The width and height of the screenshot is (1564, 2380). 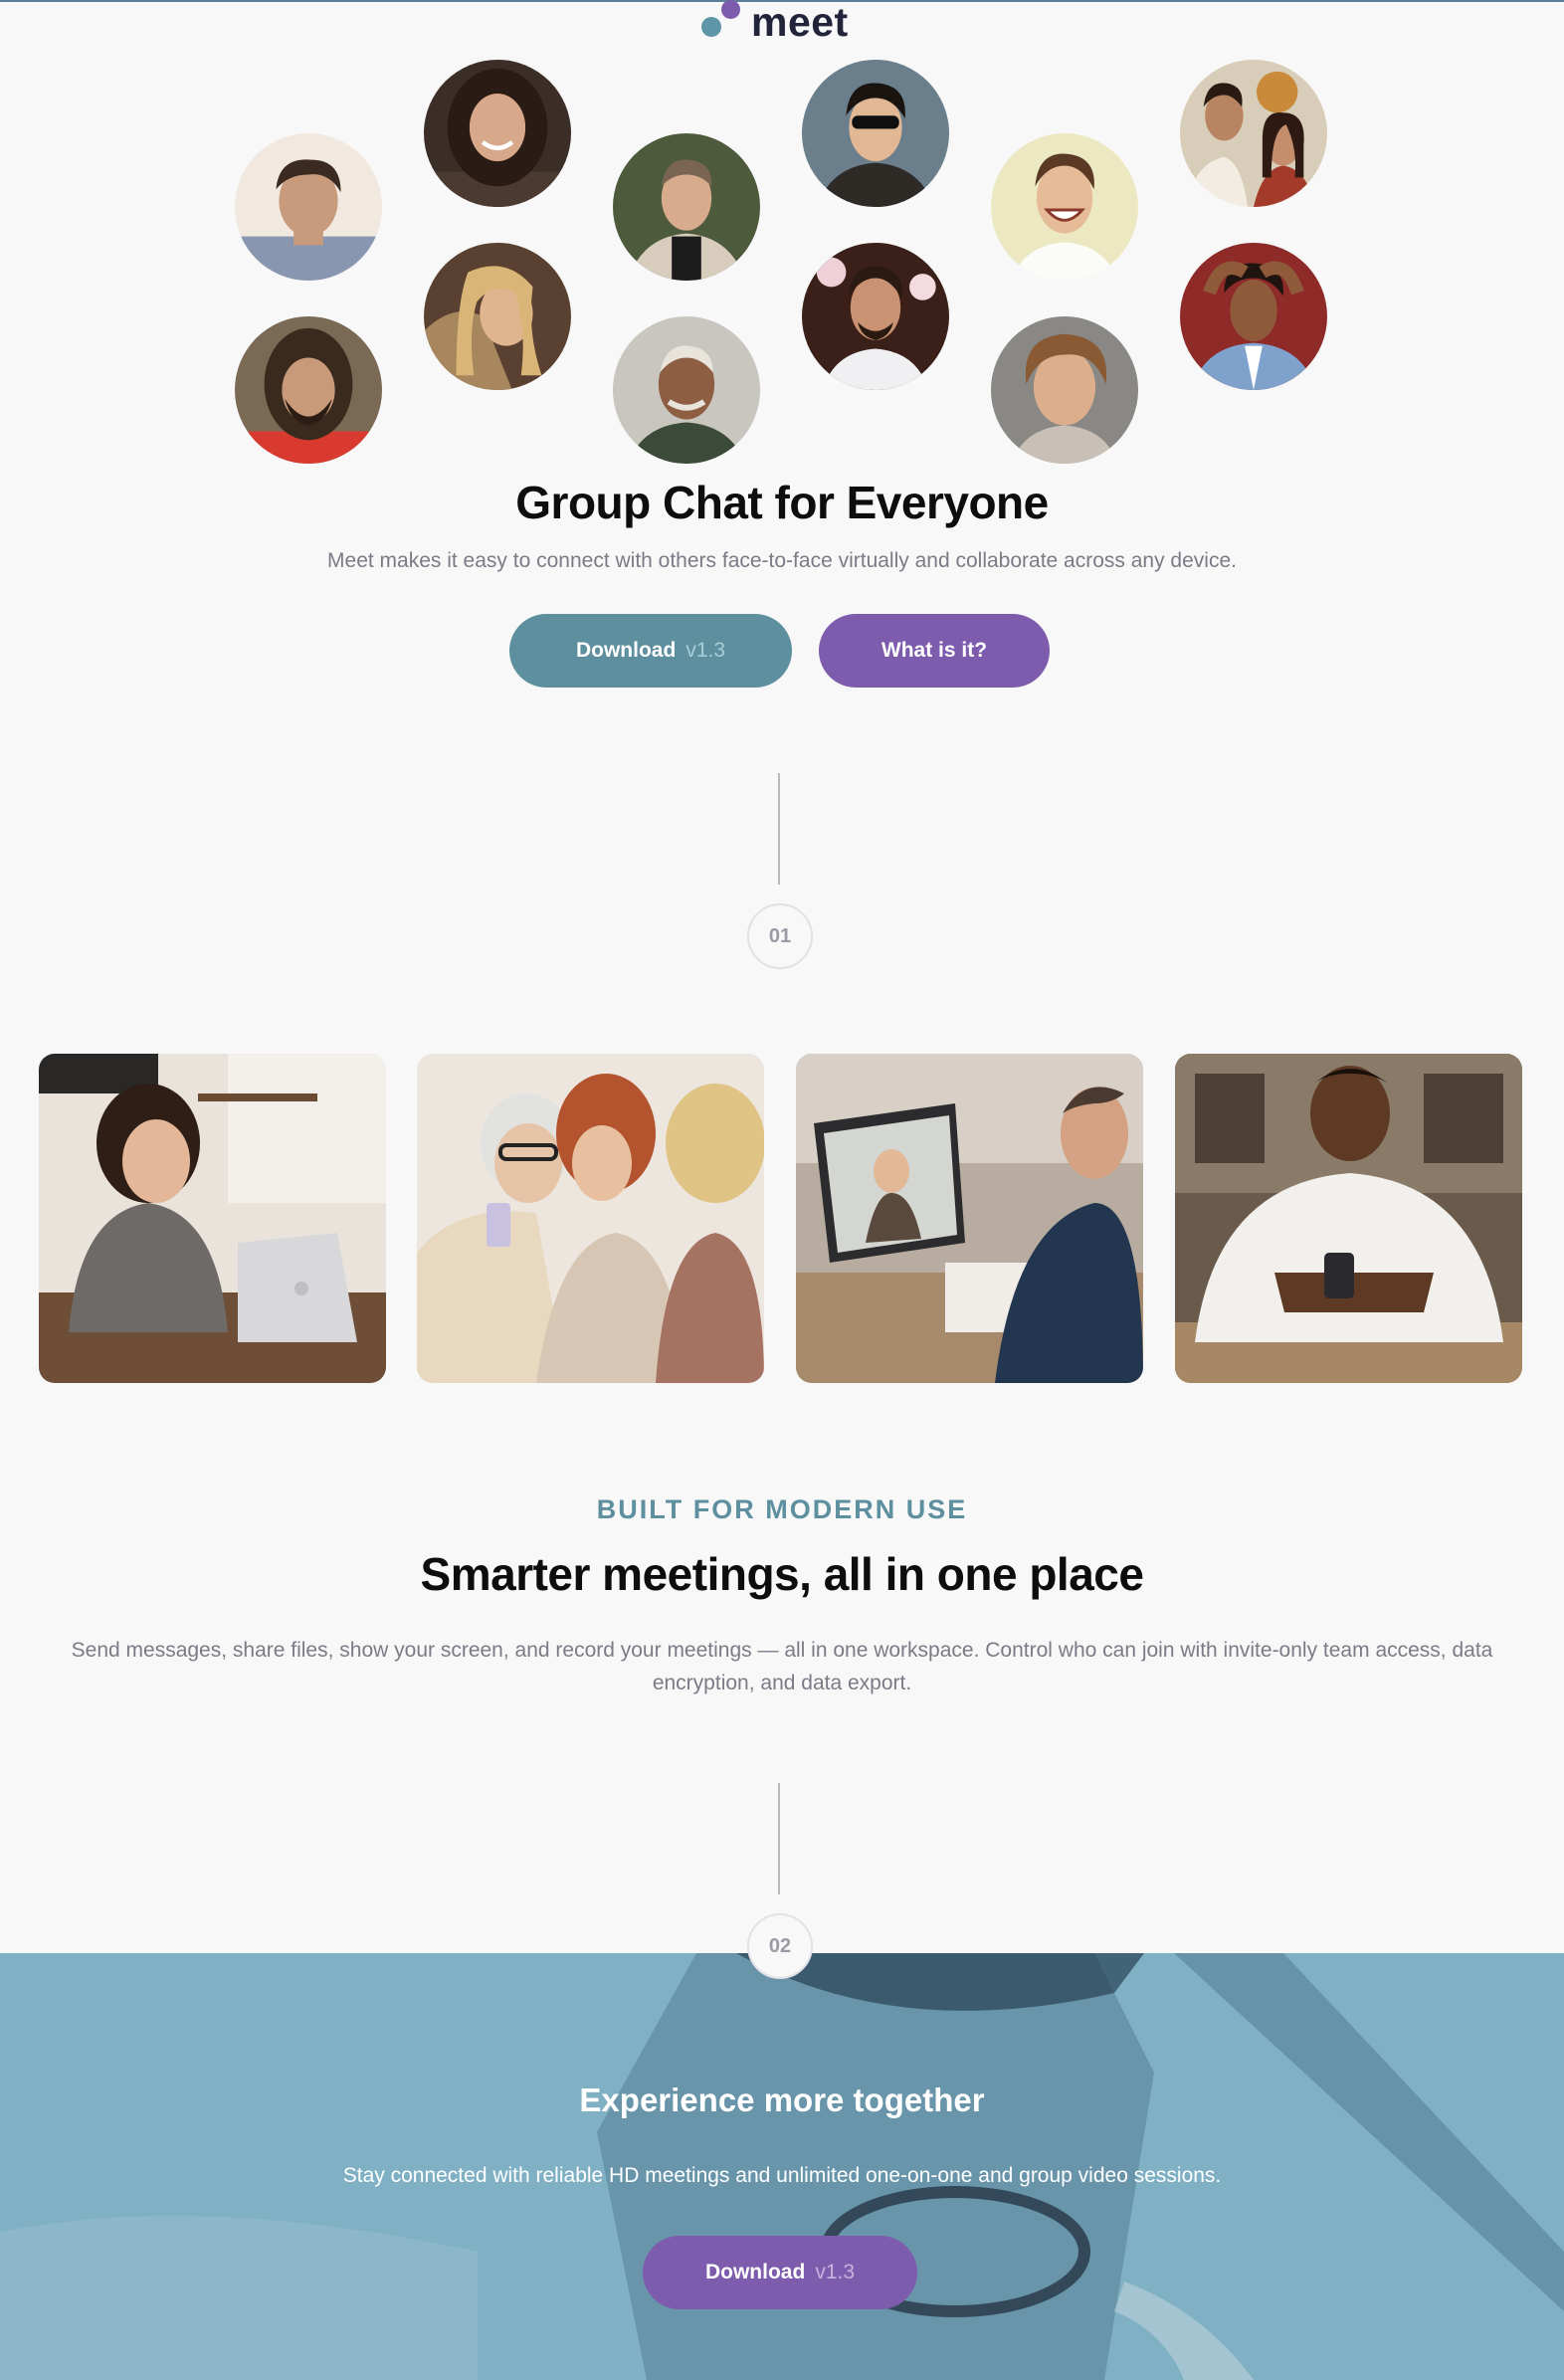 What do you see at coordinates (782, 1509) in the screenshot?
I see `features-eyebrow: BUILT FOR MODERN USE` at bounding box center [782, 1509].